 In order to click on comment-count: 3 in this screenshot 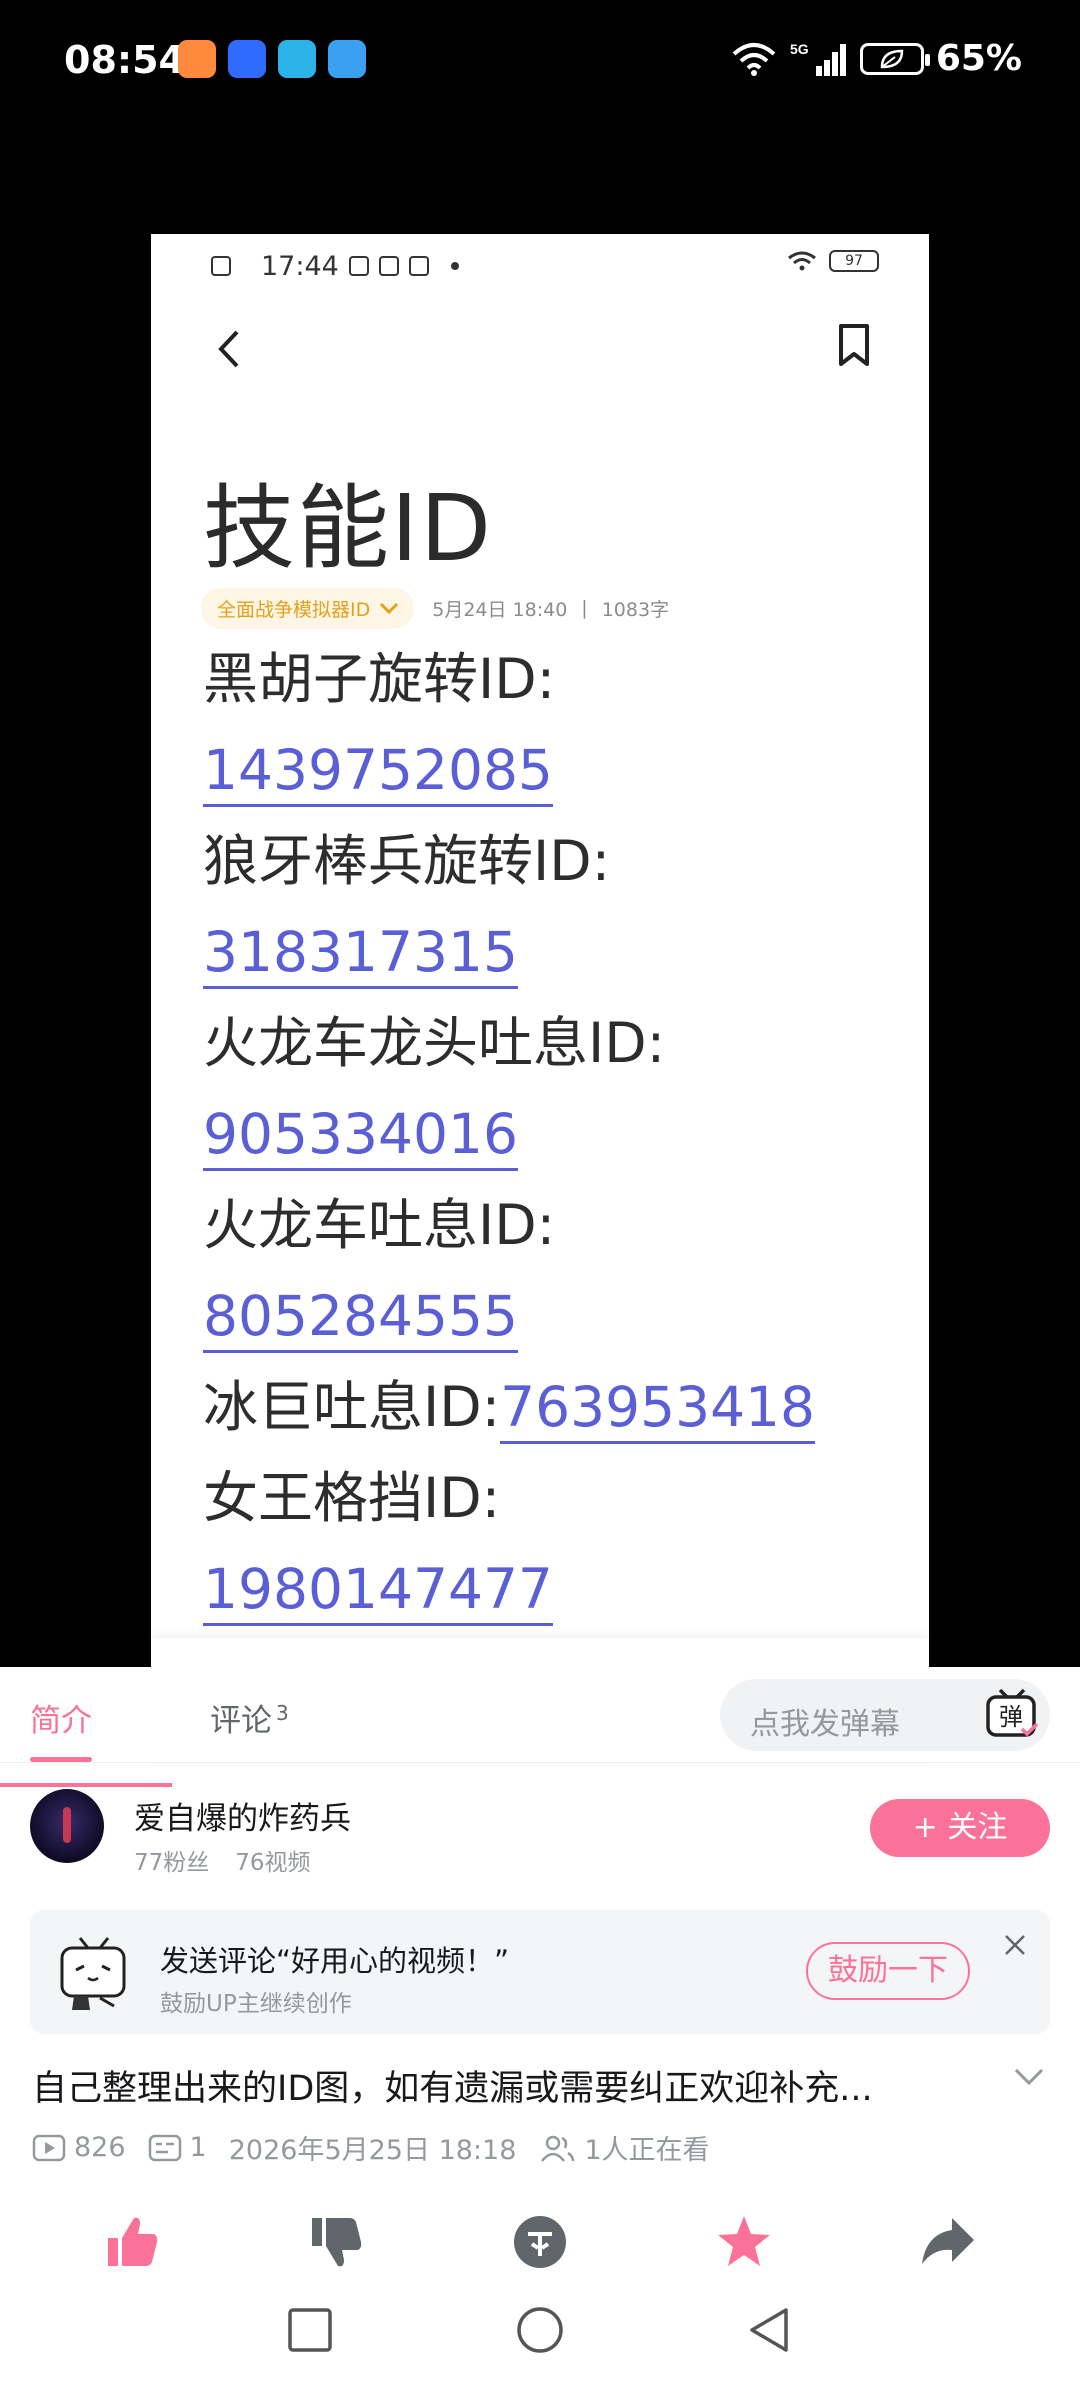, I will do `click(282, 1712)`.